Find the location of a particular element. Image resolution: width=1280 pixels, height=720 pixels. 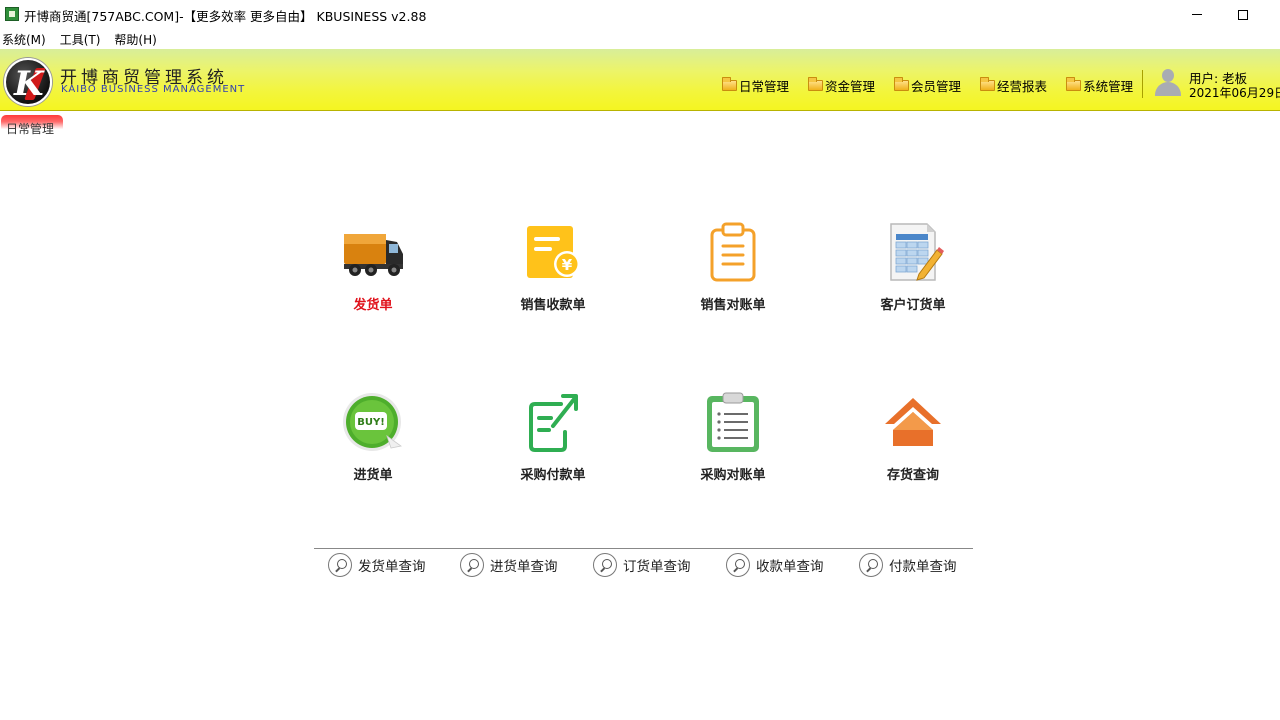

query-purchase-order: 进货单查询 is located at coordinates (509, 565).